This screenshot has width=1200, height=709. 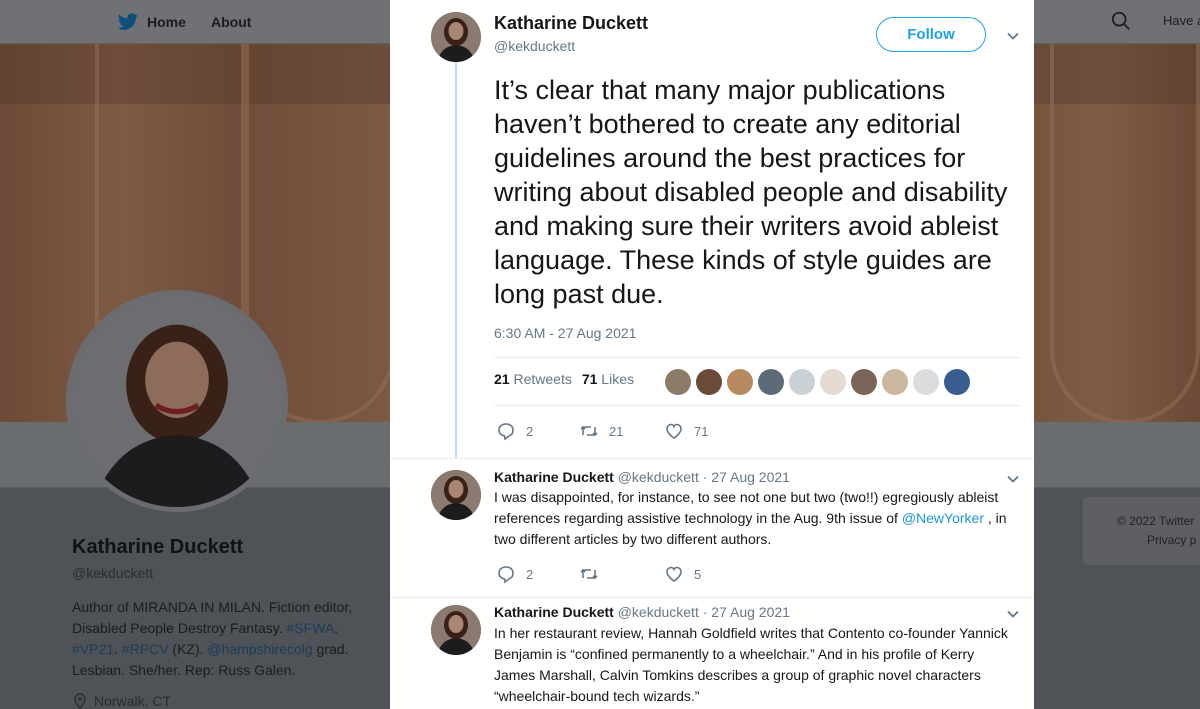 I want to click on profile-name: Katharine Duckett, so click(x=158, y=547).